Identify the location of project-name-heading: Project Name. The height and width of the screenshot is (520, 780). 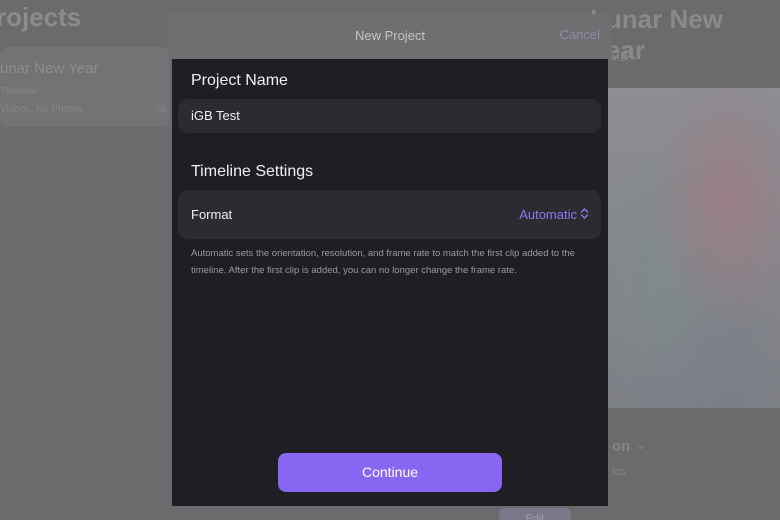
(239, 80).